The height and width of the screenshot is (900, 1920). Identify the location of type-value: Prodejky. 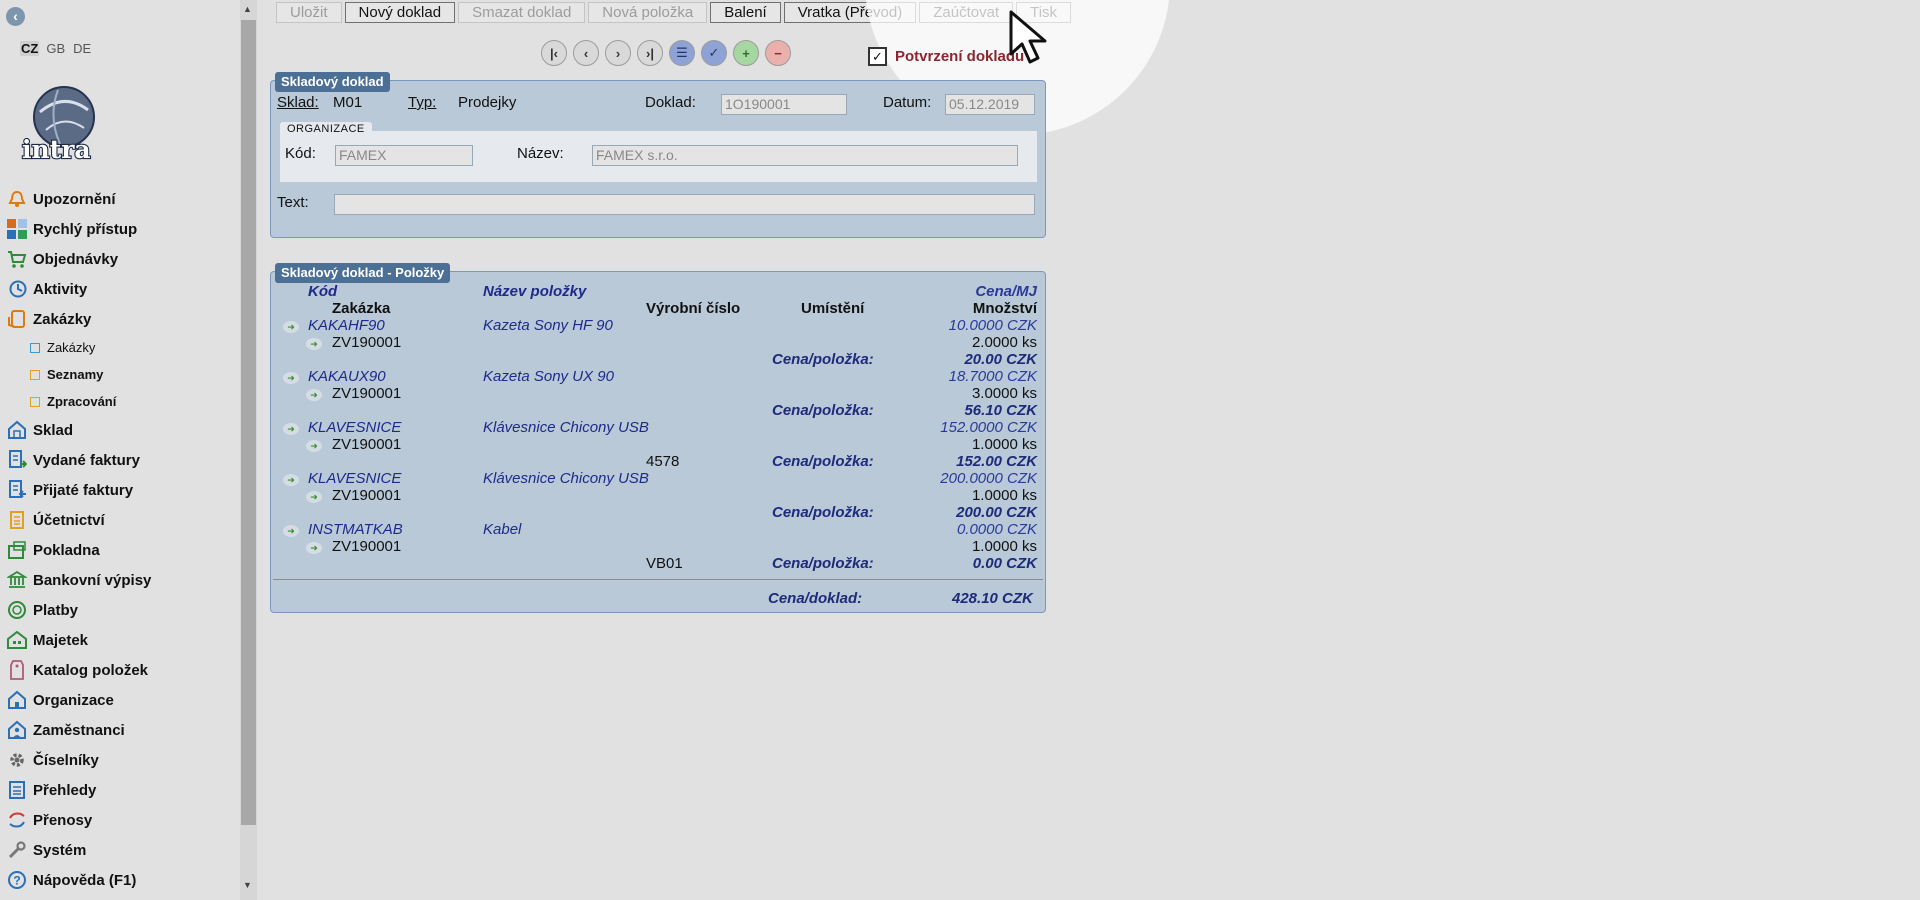
(487, 102).